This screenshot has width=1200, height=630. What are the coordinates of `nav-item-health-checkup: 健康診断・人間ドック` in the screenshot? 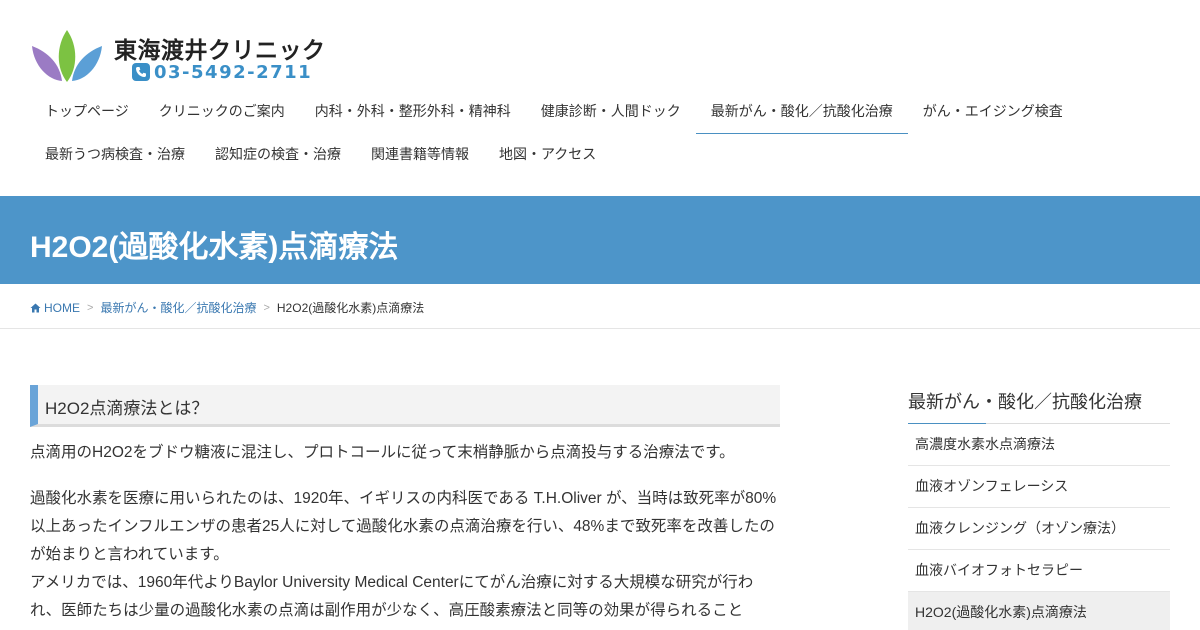 It's located at (611, 112).